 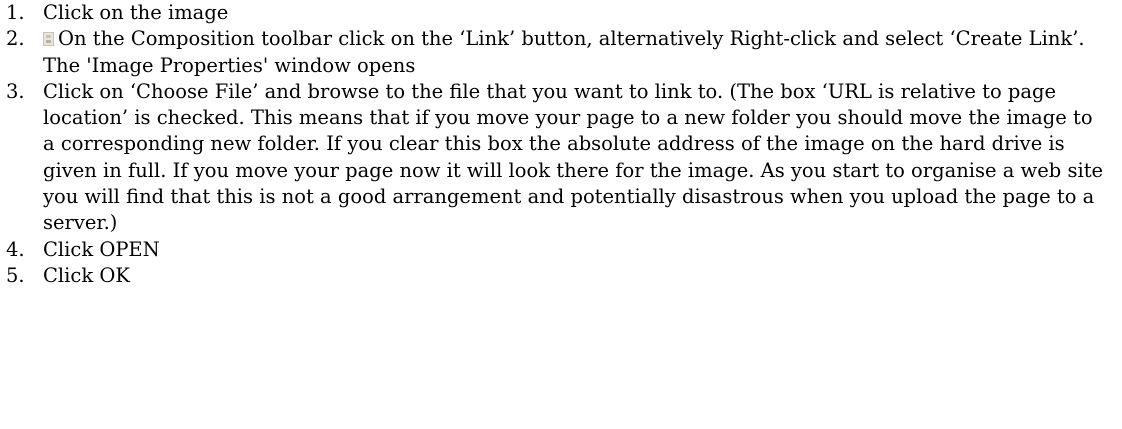 What do you see at coordinates (86, 275) in the screenshot?
I see `step-text: Click OK` at bounding box center [86, 275].